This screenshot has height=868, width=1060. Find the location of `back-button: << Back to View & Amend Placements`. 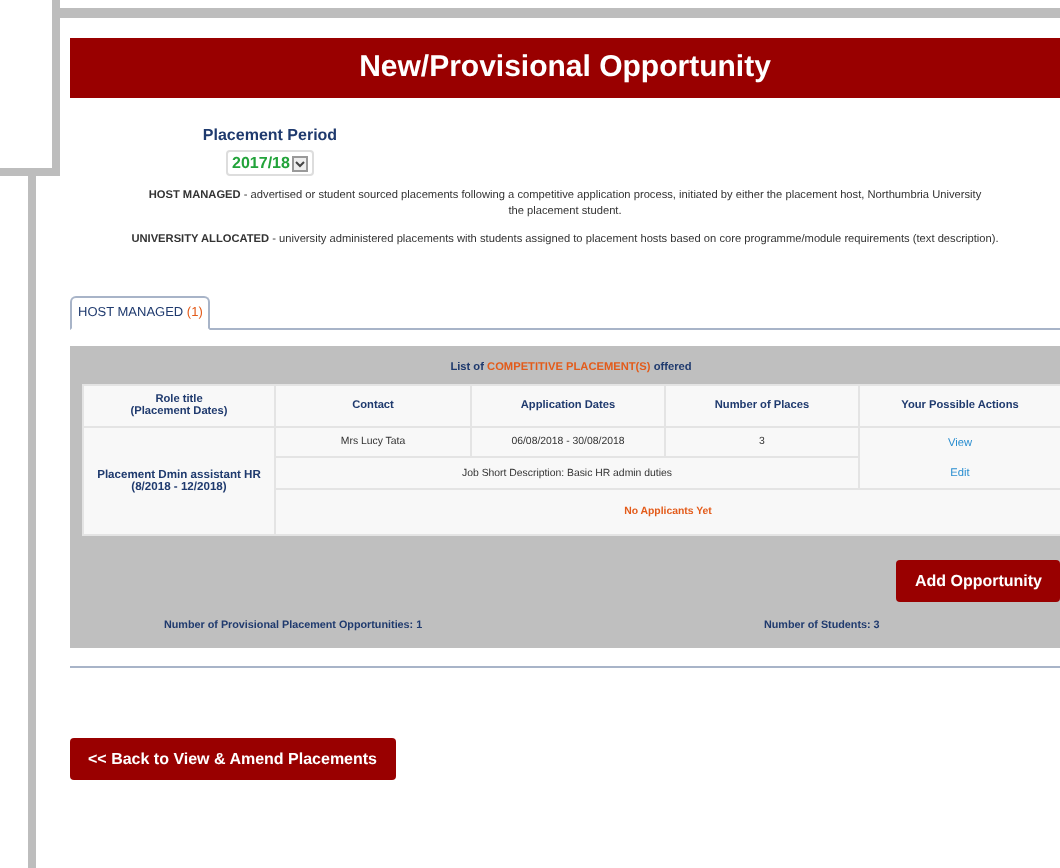

back-button: << Back to View & Amend Placements is located at coordinates (233, 759).